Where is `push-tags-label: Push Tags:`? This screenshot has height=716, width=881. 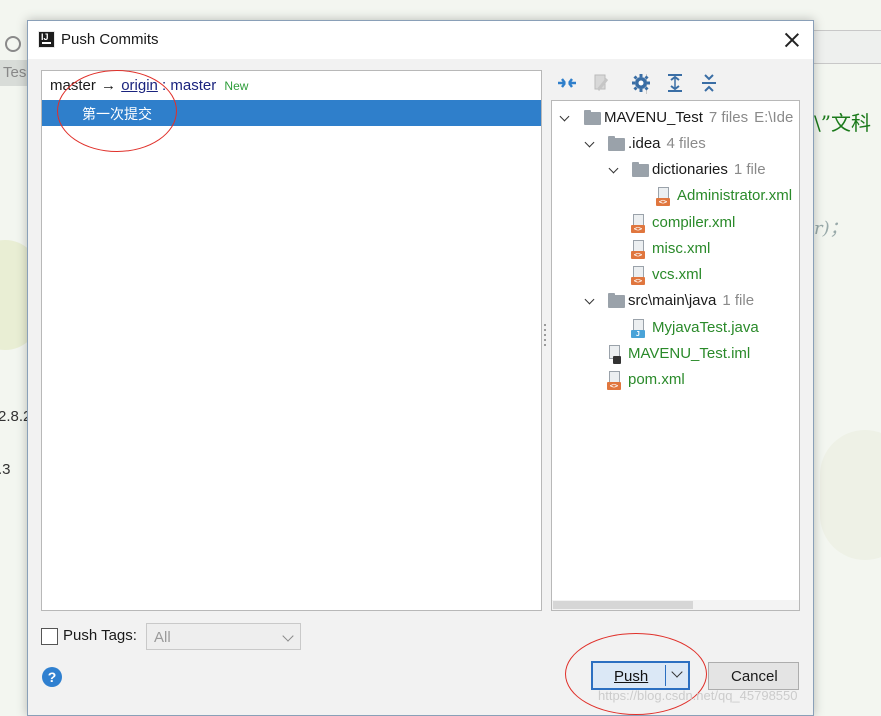 push-tags-label: Push Tags: is located at coordinates (100, 635).